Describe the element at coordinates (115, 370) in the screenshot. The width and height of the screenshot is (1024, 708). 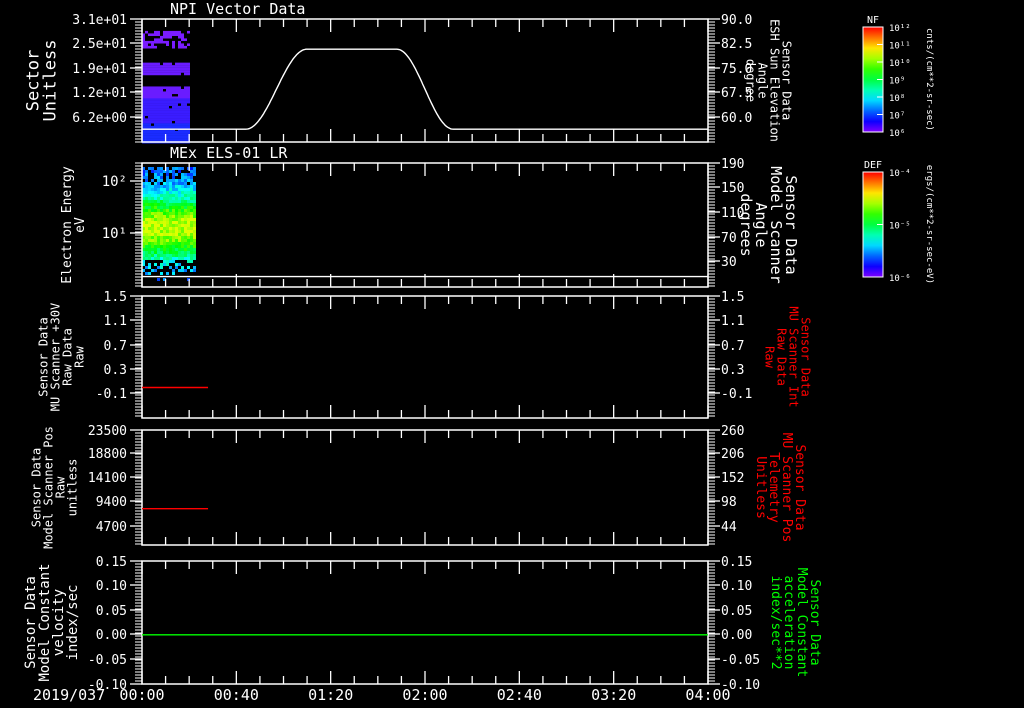
I see `y-tick-label: 0.3` at that location.